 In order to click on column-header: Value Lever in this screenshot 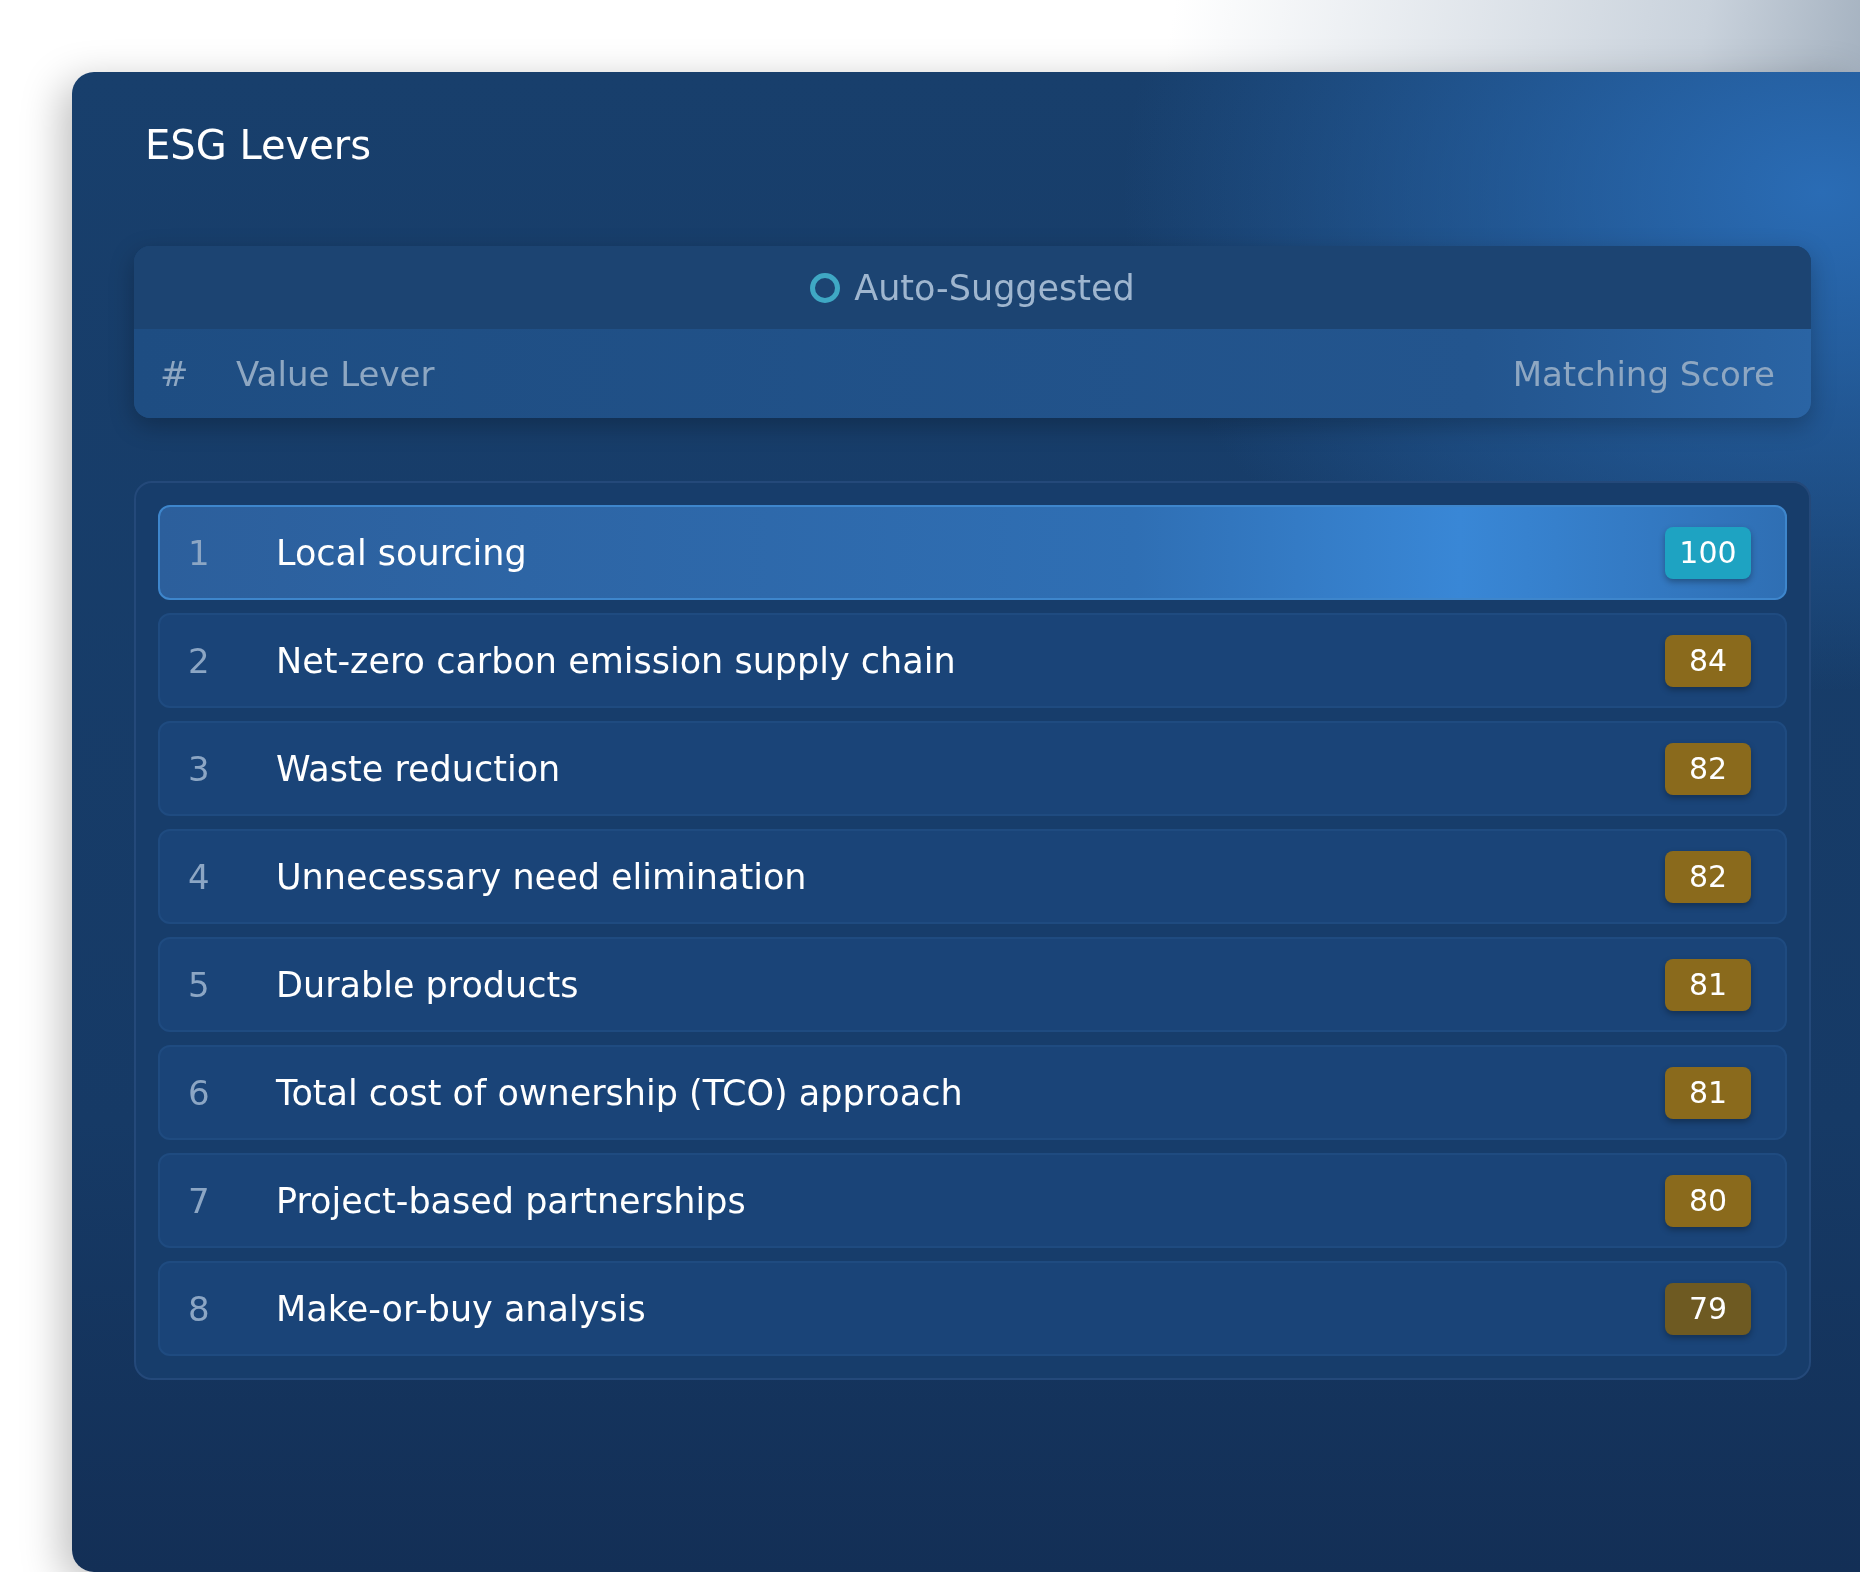, I will do `click(336, 373)`.